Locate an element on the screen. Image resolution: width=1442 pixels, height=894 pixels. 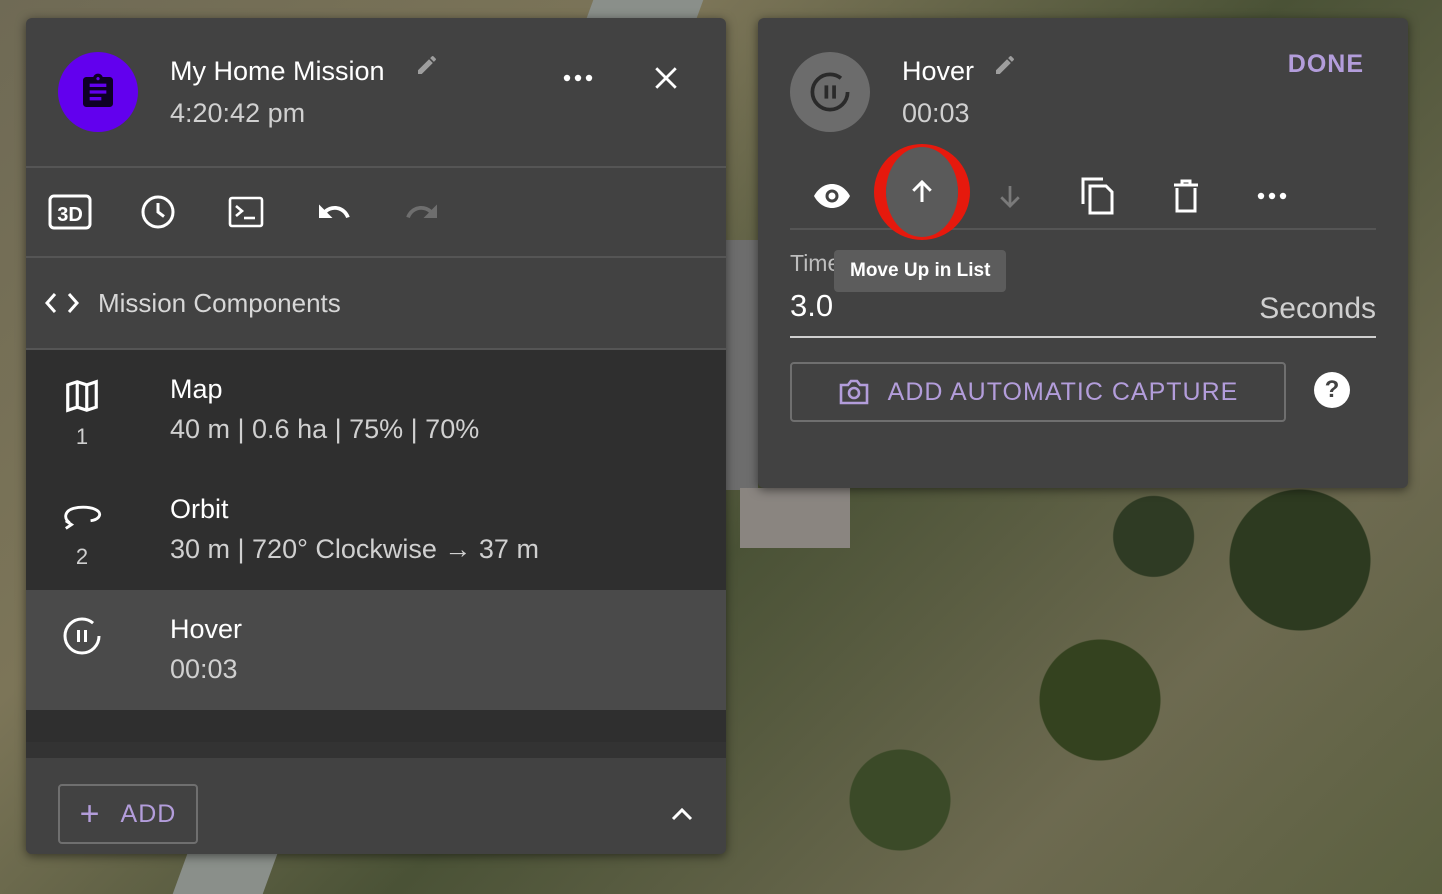
move-up-button is located at coordinates (922, 192).